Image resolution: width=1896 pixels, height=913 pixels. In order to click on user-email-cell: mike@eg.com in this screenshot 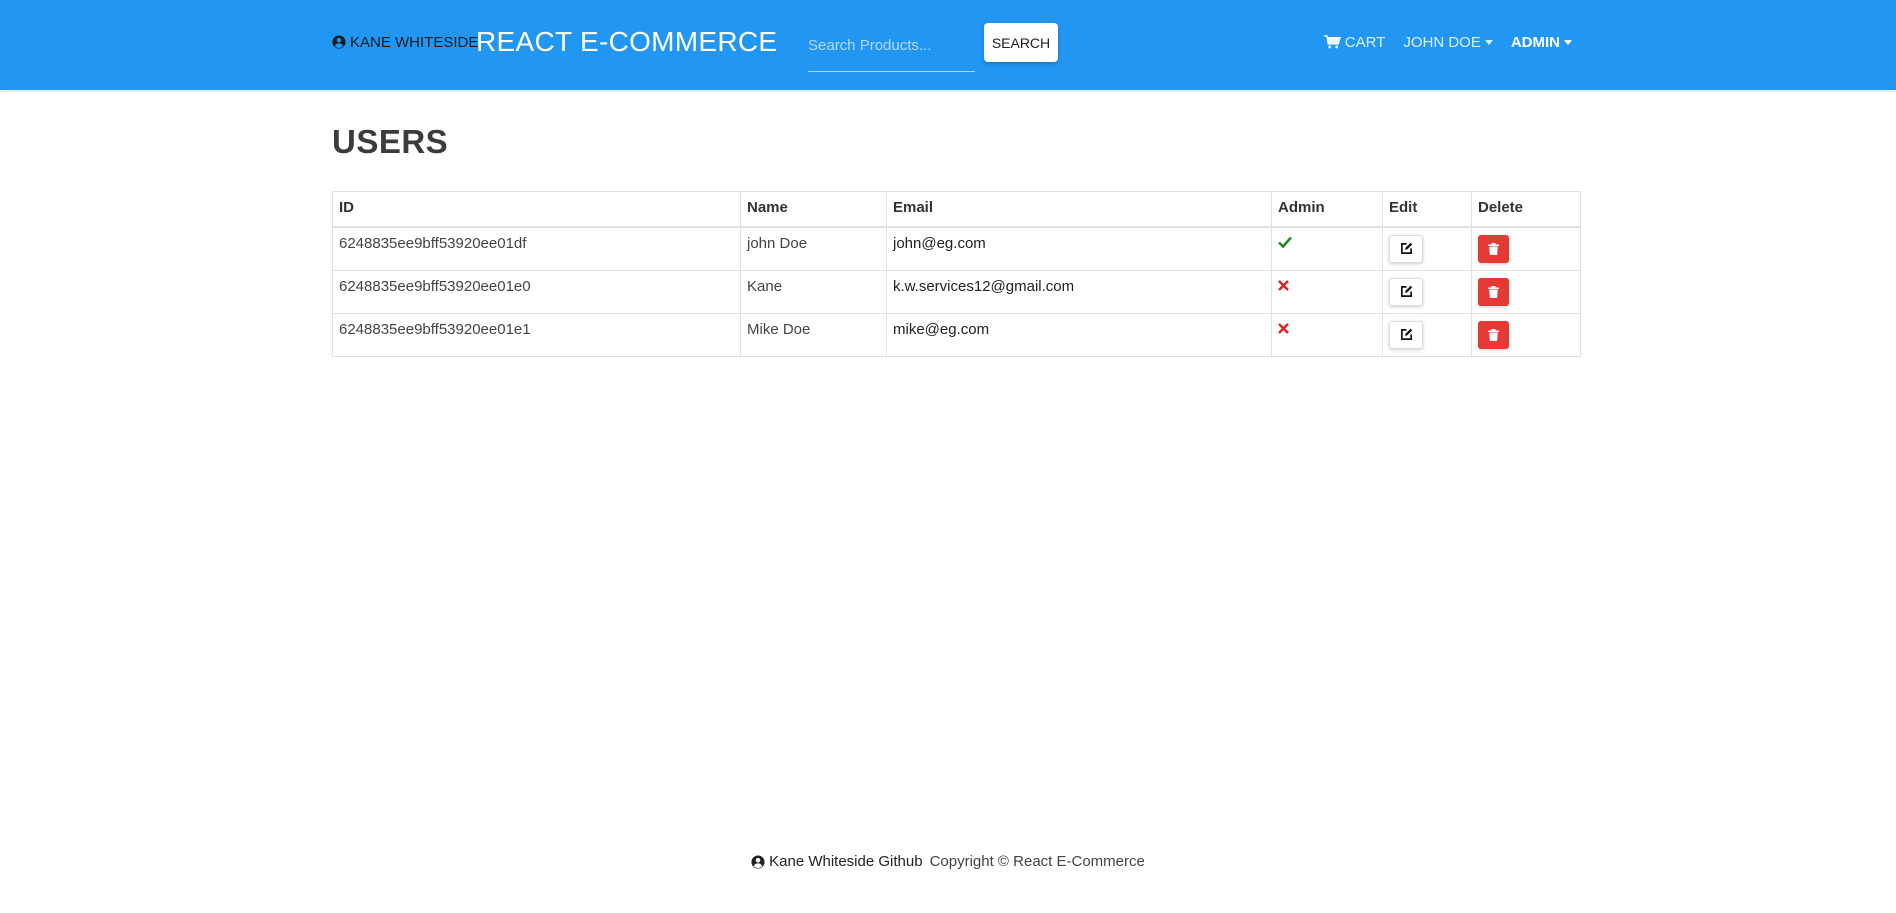, I will do `click(1079, 334)`.